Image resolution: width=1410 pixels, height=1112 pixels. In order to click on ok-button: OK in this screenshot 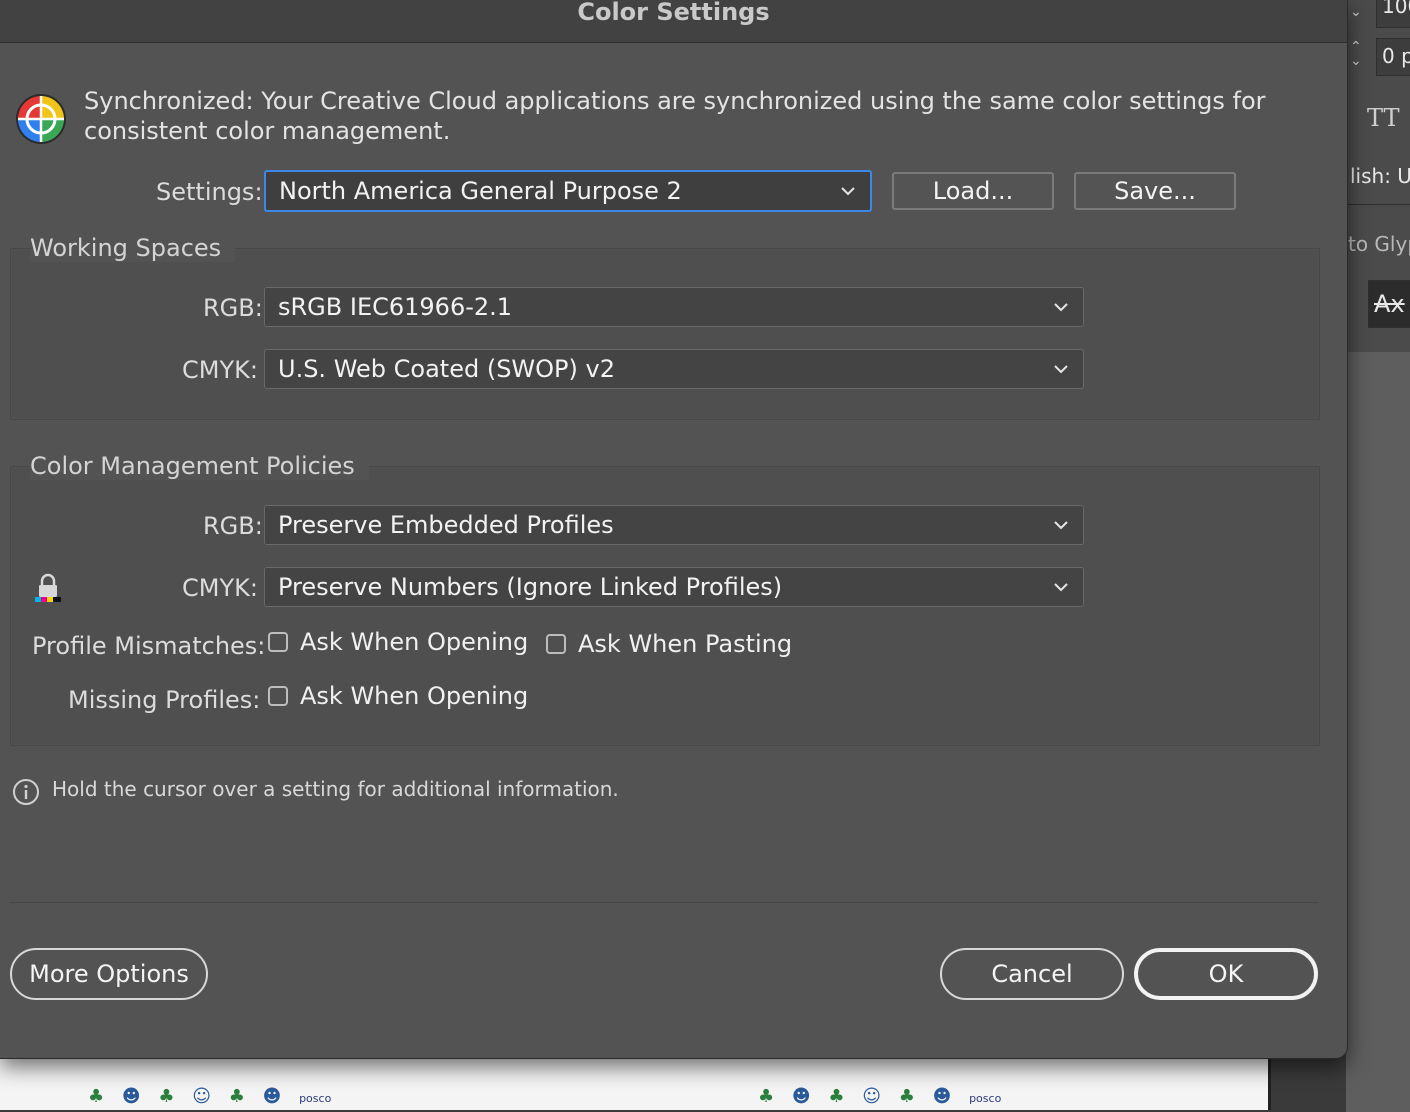, I will do `click(1226, 974)`.